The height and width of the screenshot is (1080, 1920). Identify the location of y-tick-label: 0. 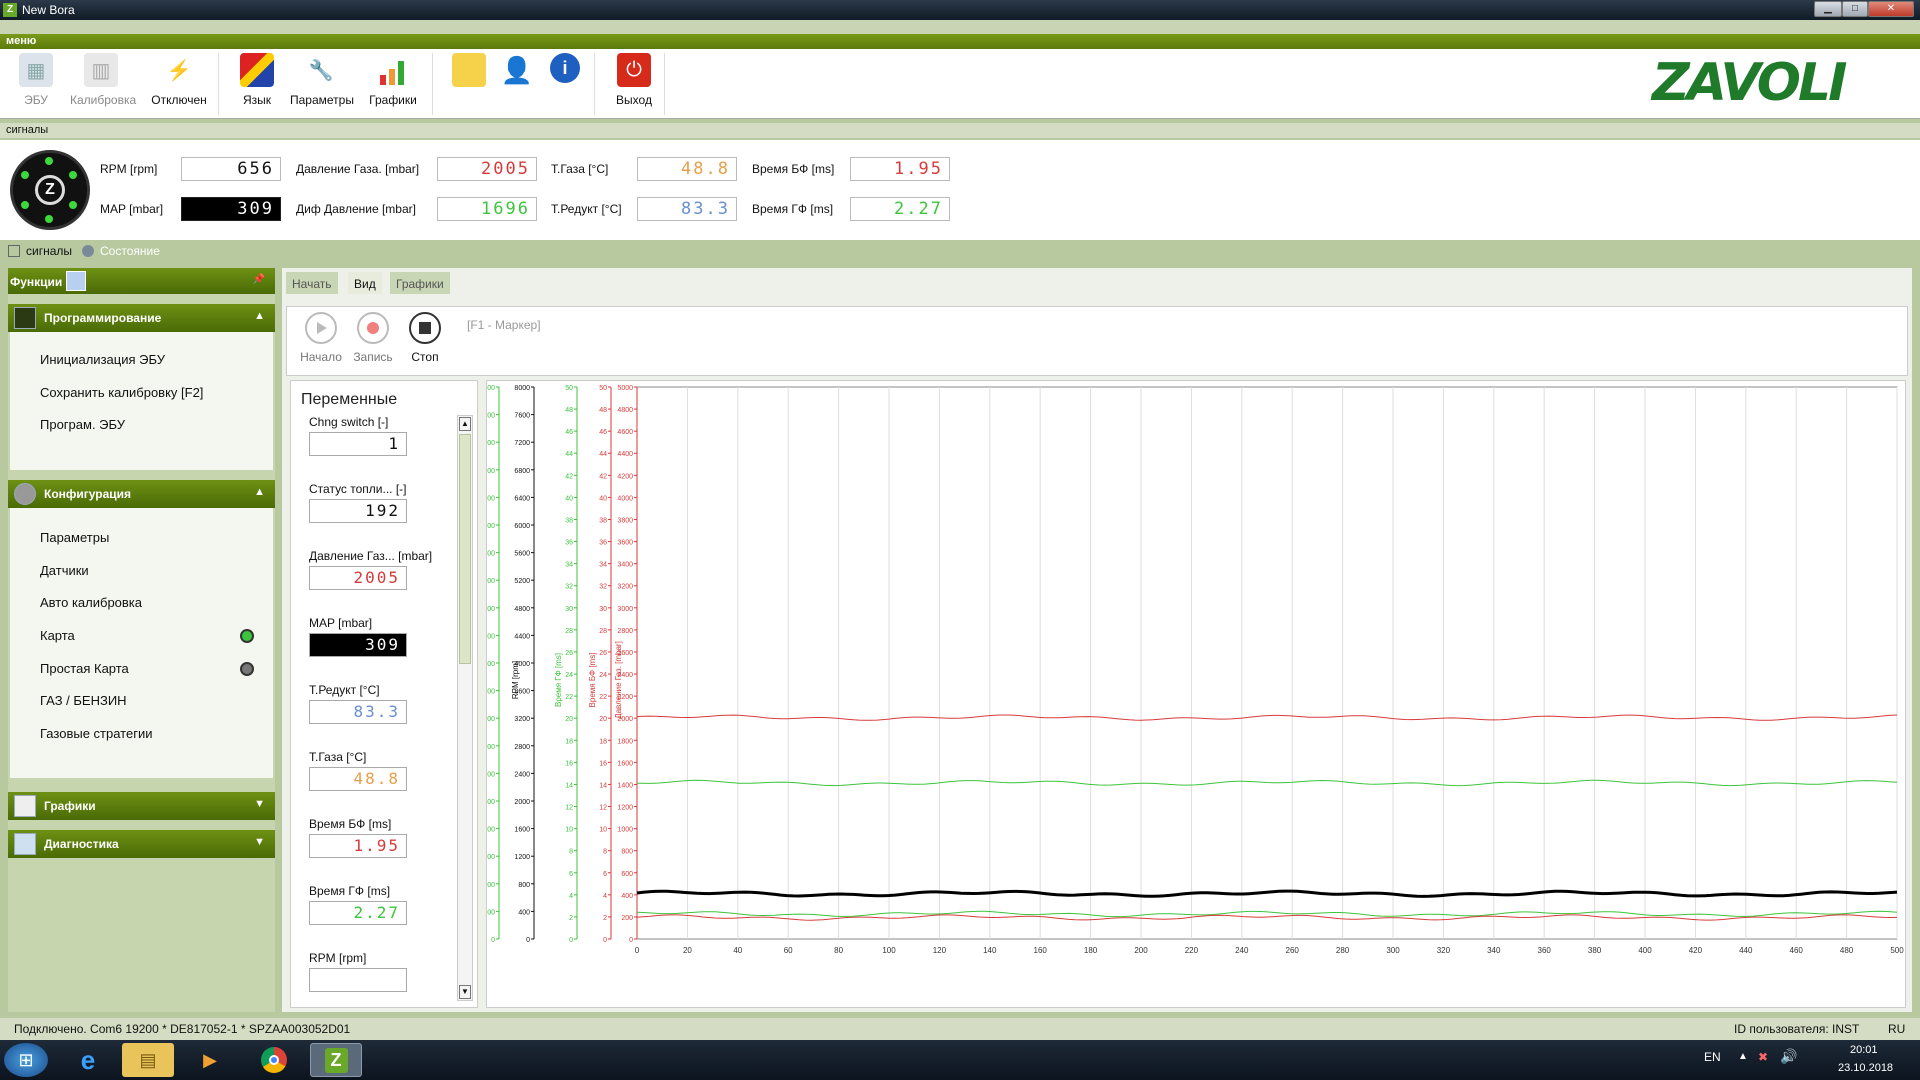
(631, 940).